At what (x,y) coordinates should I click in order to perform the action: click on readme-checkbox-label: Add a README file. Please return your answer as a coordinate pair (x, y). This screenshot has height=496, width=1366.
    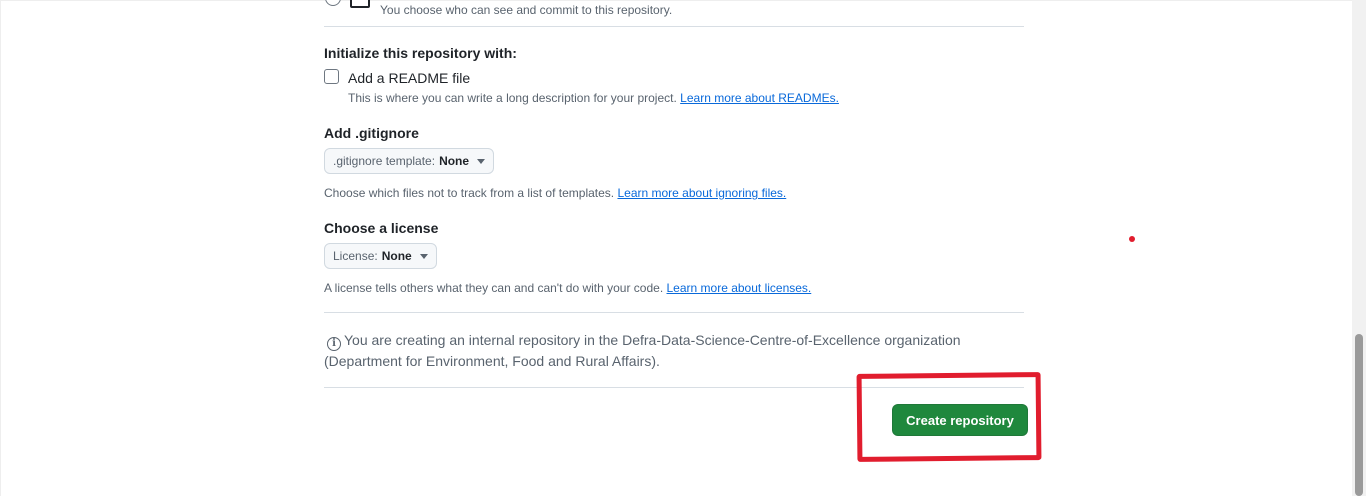
    Looking at the image, I should click on (409, 78).